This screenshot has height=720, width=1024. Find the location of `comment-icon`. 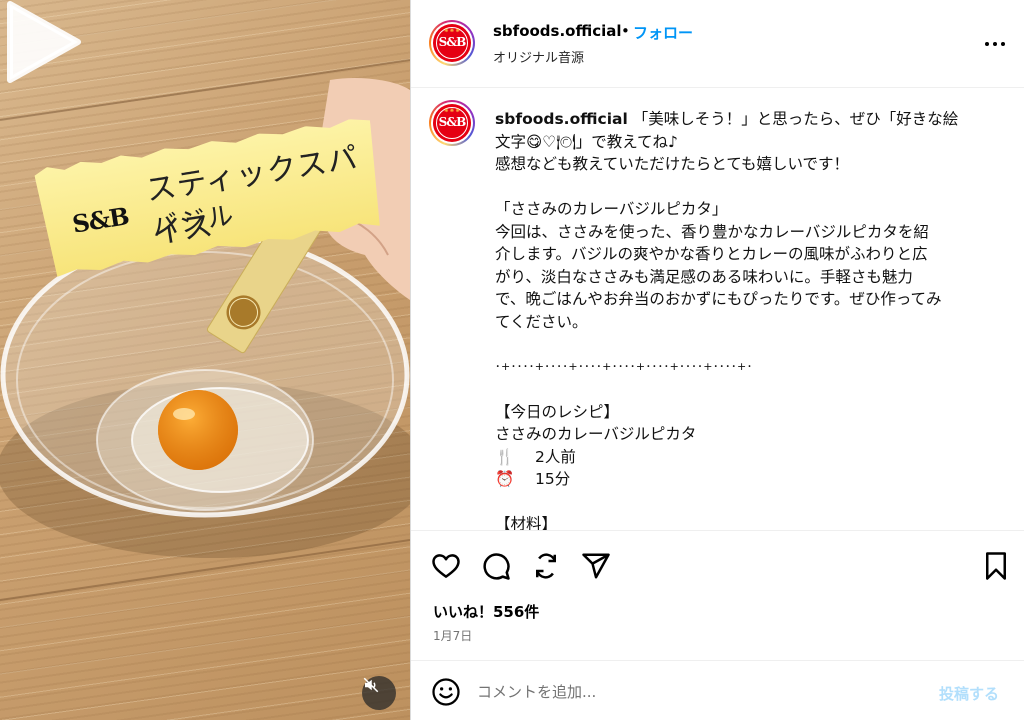

comment-icon is located at coordinates (496, 566).